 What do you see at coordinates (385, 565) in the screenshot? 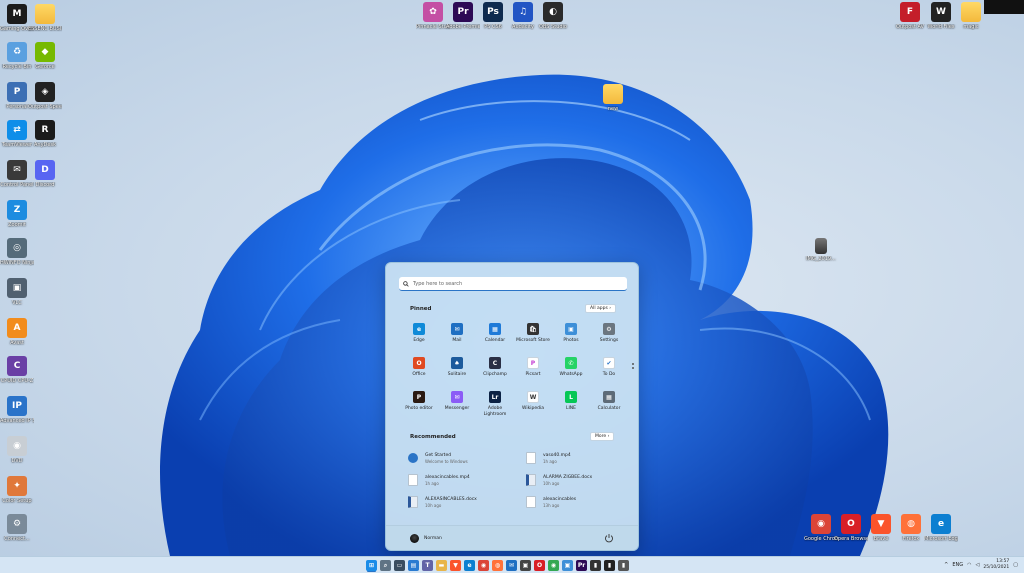
I see `search-icon: ⌕` at bounding box center [385, 565].